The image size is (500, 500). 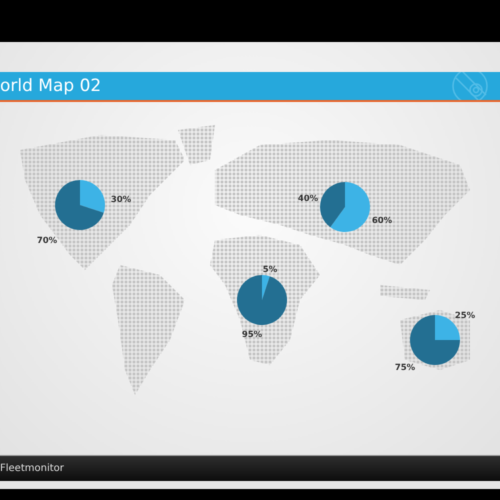 What do you see at coordinates (470, 86) in the screenshot?
I see `globe-icon` at bounding box center [470, 86].